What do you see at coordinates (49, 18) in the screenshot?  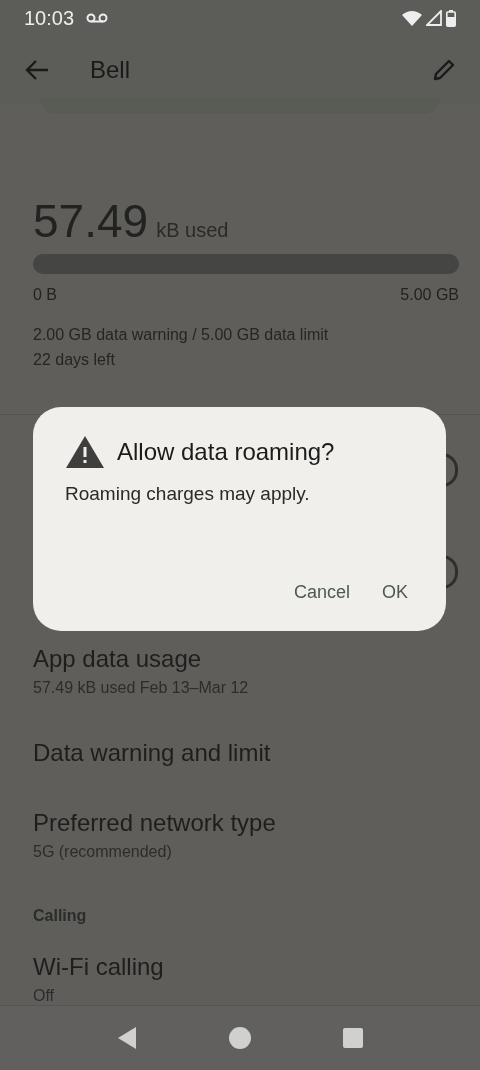 I see `status-time: 10:03` at bounding box center [49, 18].